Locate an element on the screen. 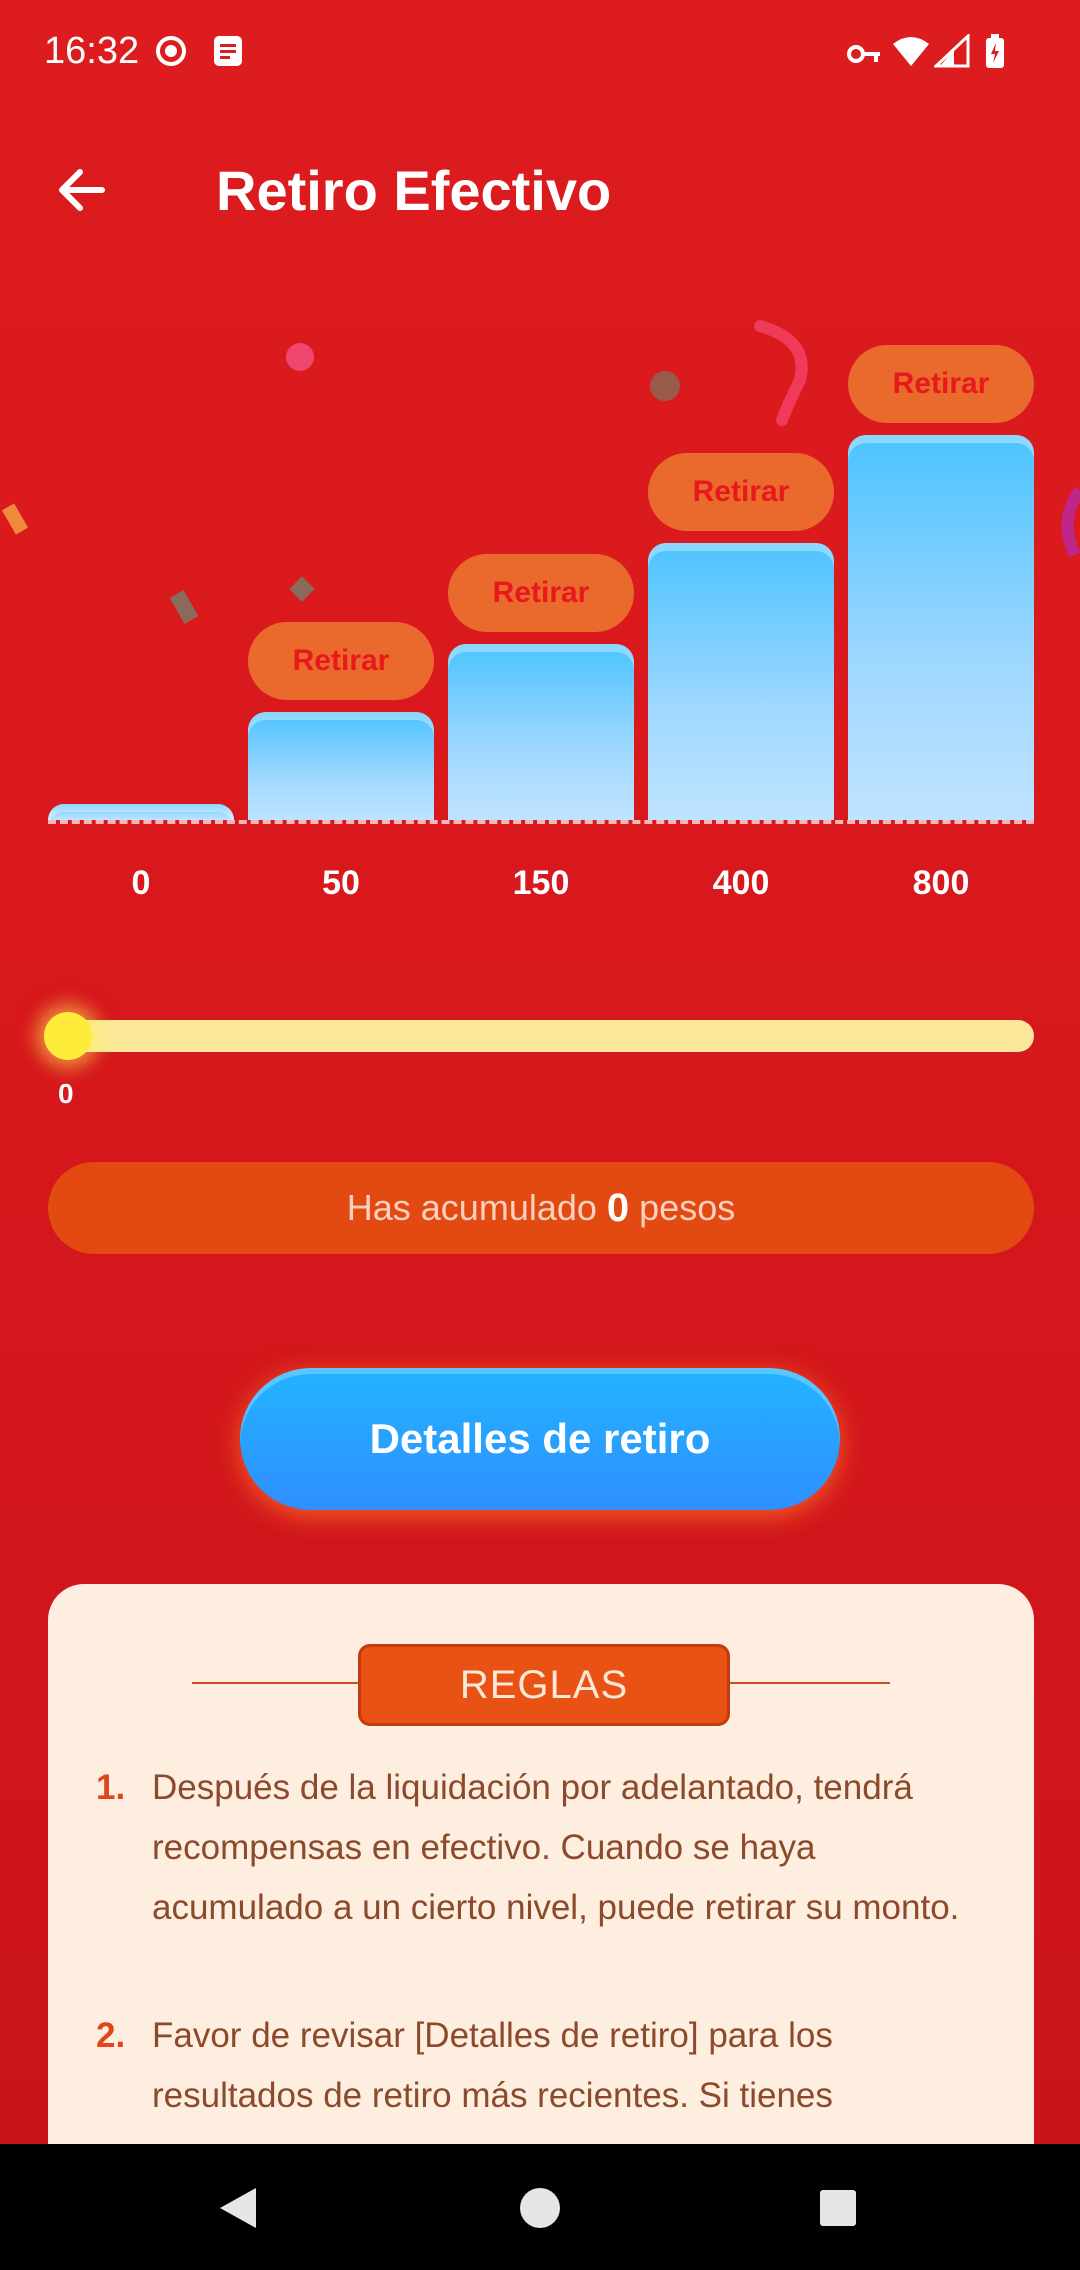 The height and width of the screenshot is (2270, 1080). record-icon is located at coordinates (171, 51).